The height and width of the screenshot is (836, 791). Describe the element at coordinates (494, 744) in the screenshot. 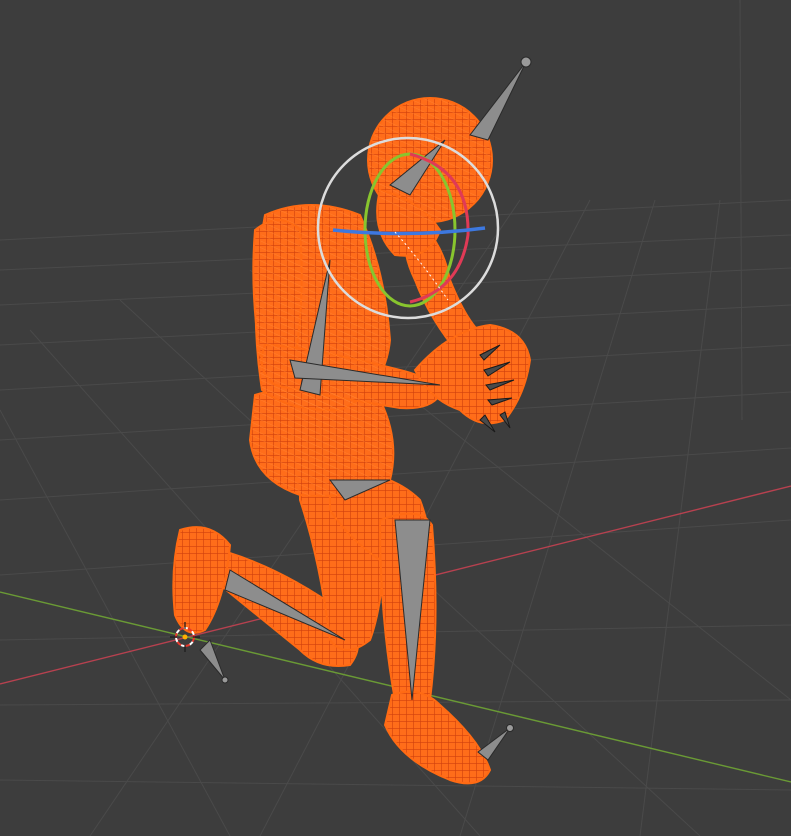

I see `front-foot-bone` at that location.